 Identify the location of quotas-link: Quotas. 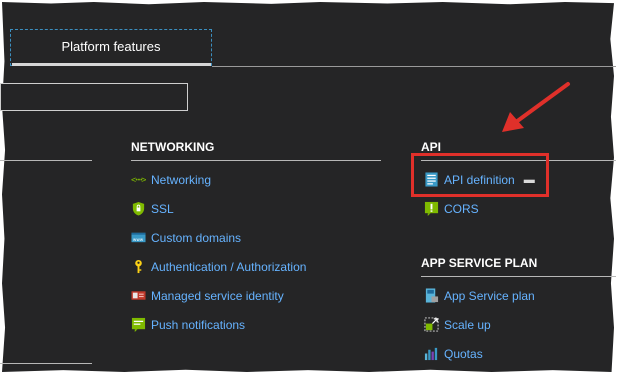
(453, 353).